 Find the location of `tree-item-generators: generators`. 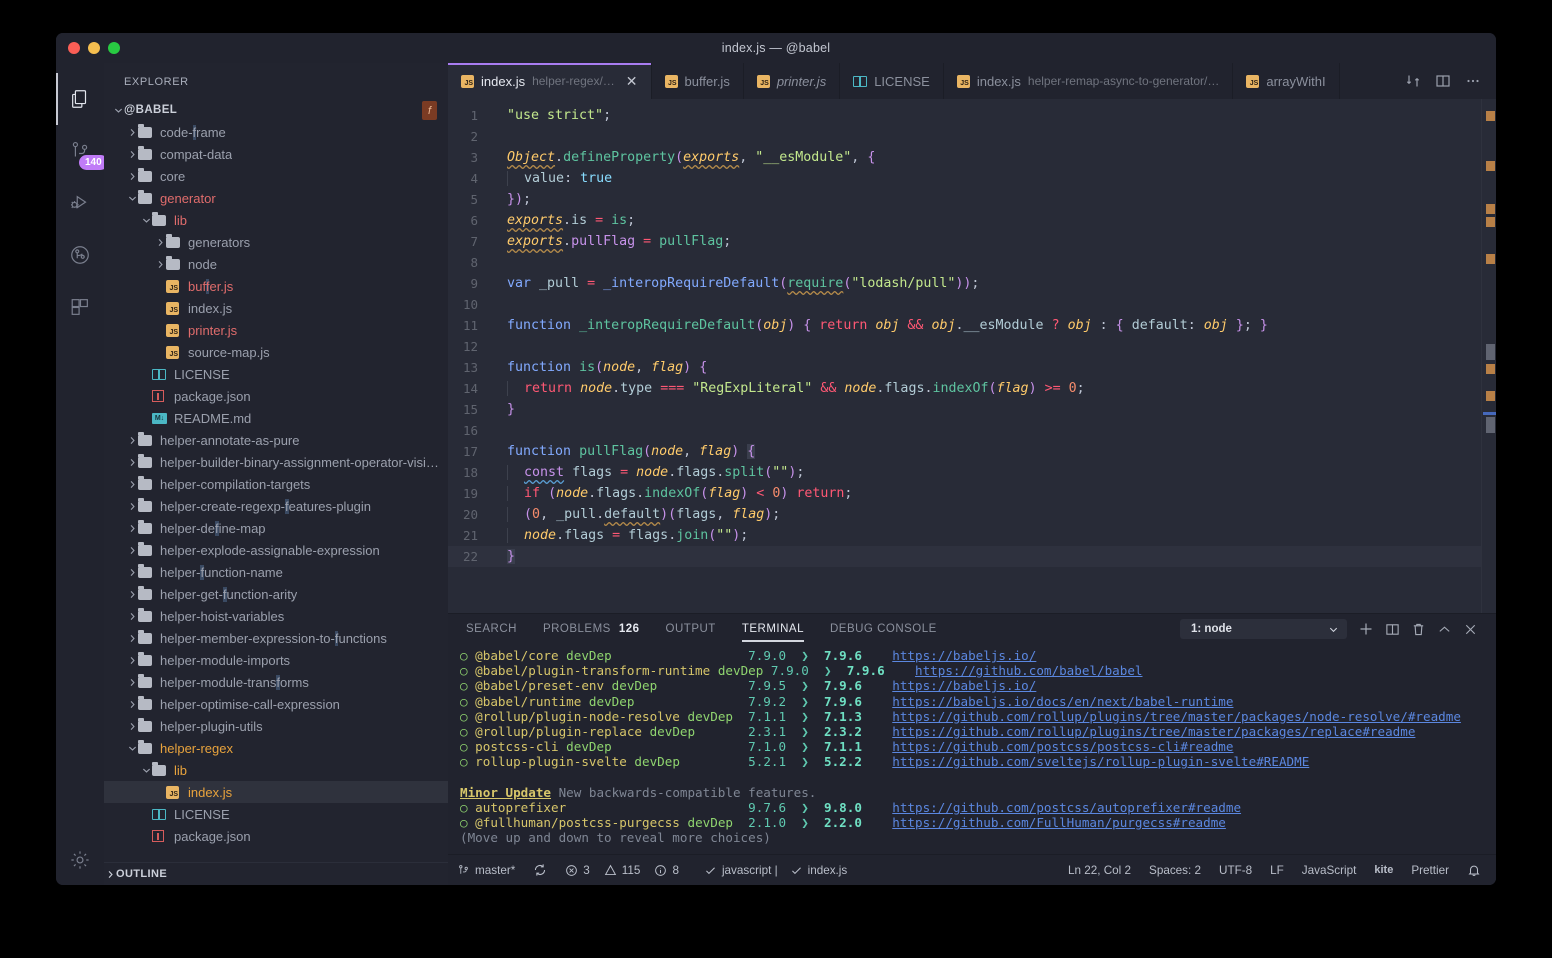

tree-item-generators: generators is located at coordinates (276, 242).